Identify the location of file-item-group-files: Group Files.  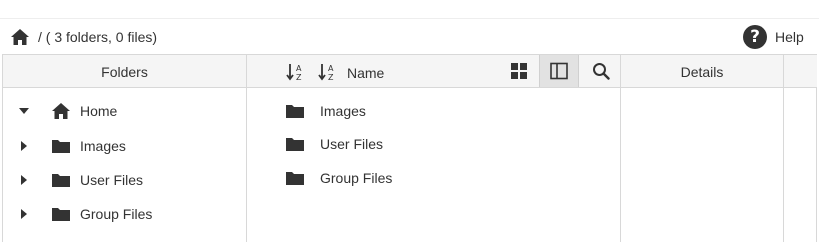
(434, 178).